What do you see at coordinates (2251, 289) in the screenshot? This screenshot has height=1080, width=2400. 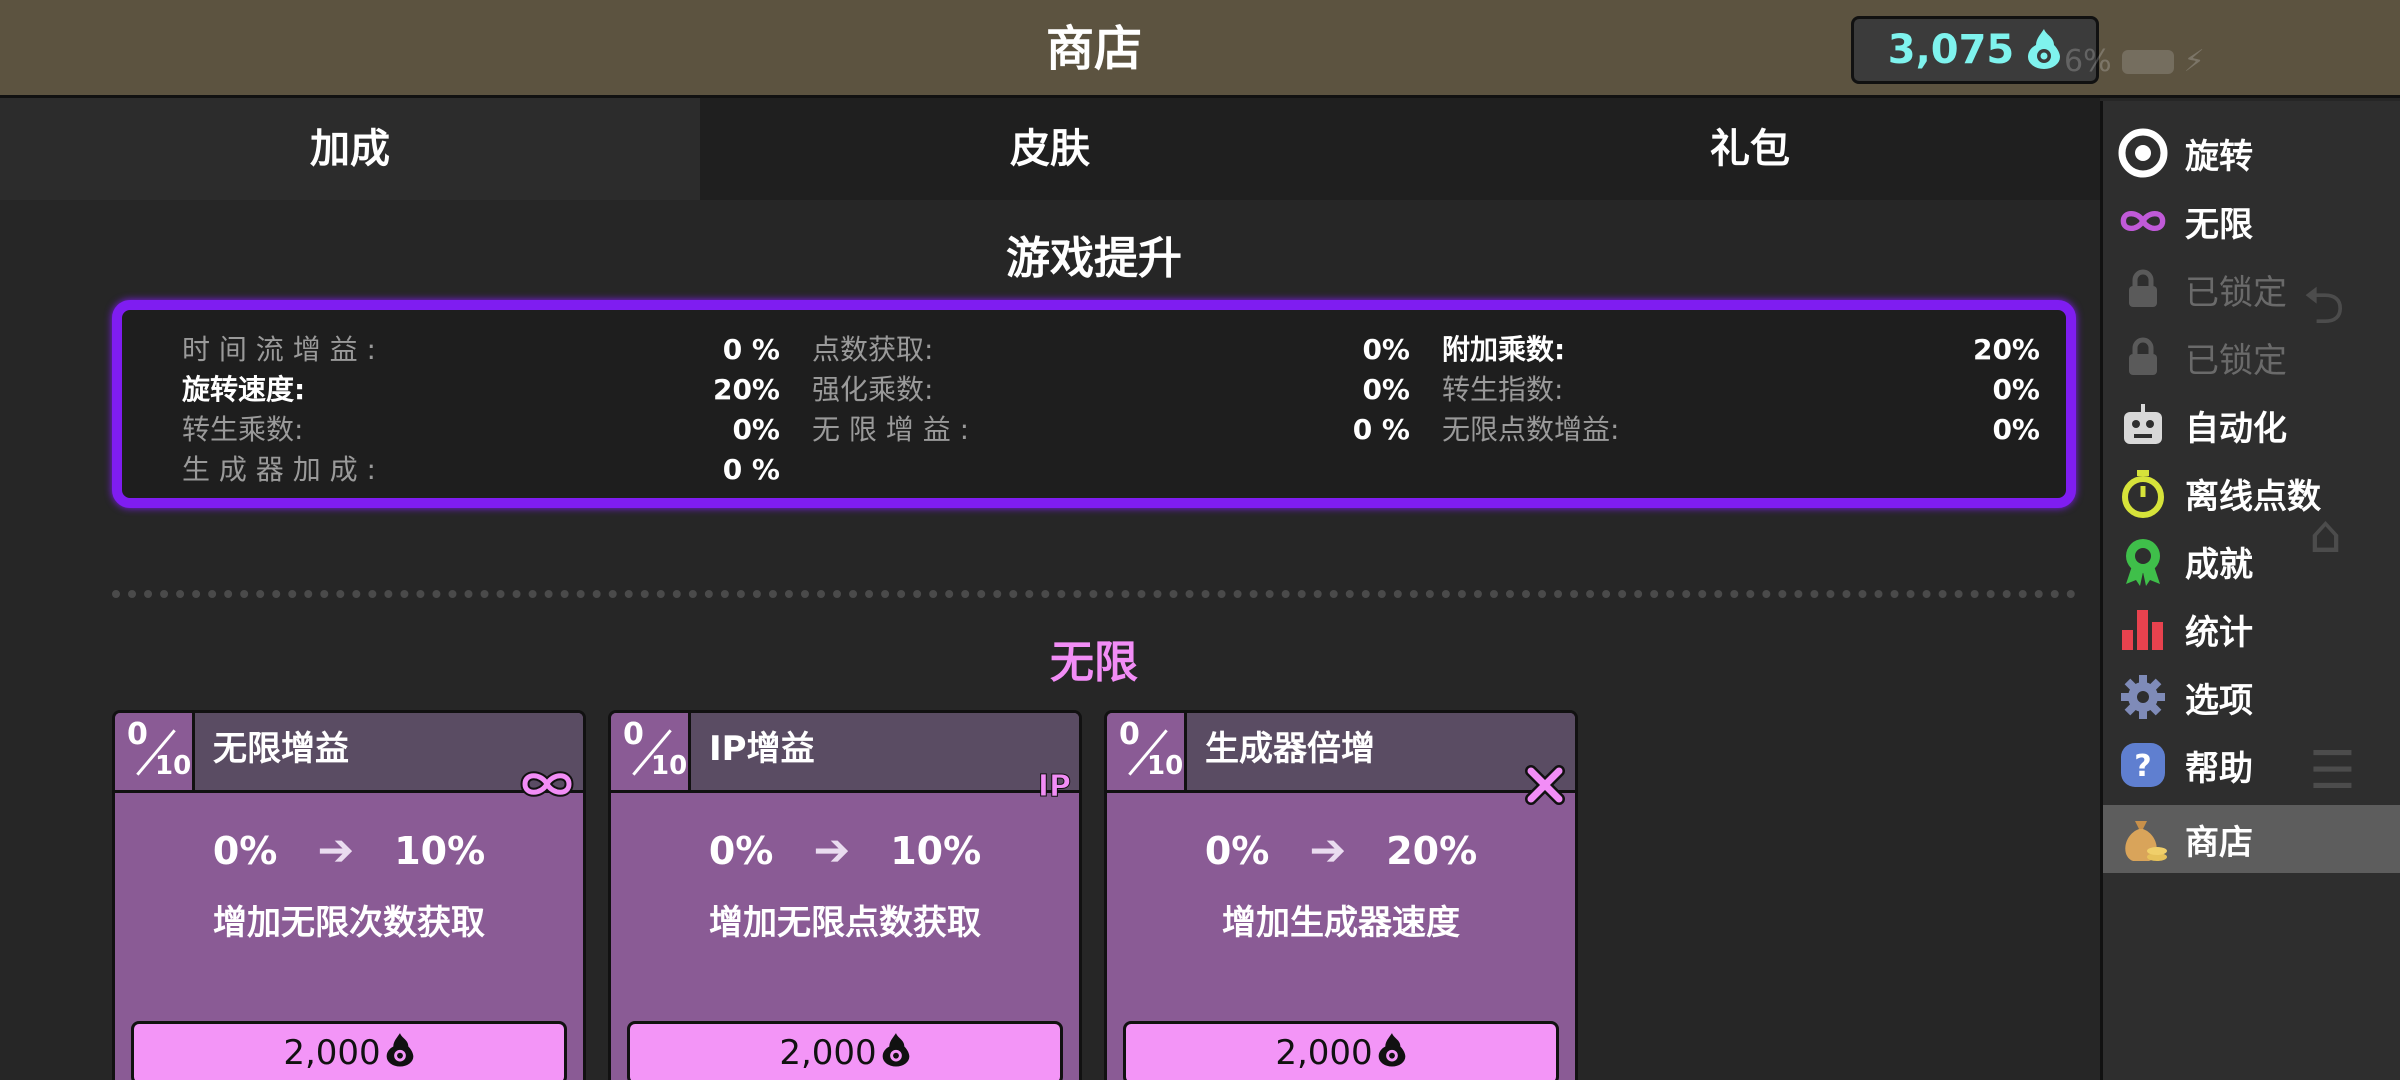 I see `sidebar-item-locked-1: 已锁定` at bounding box center [2251, 289].